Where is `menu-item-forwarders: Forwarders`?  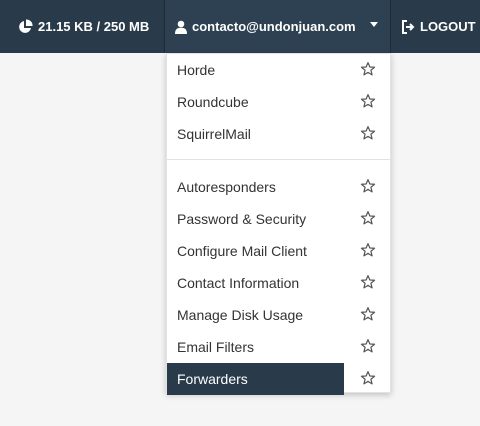 menu-item-forwarders: Forwarders is located at coordinates (278, 379).